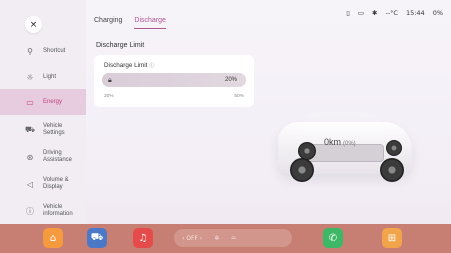 This screenshot has width=451, height=253. I want to click on dock: ⌂ ⛟ ♫ ‹ OFF › ✲ ⌓ ✆ ⊞, so click(225, 238).